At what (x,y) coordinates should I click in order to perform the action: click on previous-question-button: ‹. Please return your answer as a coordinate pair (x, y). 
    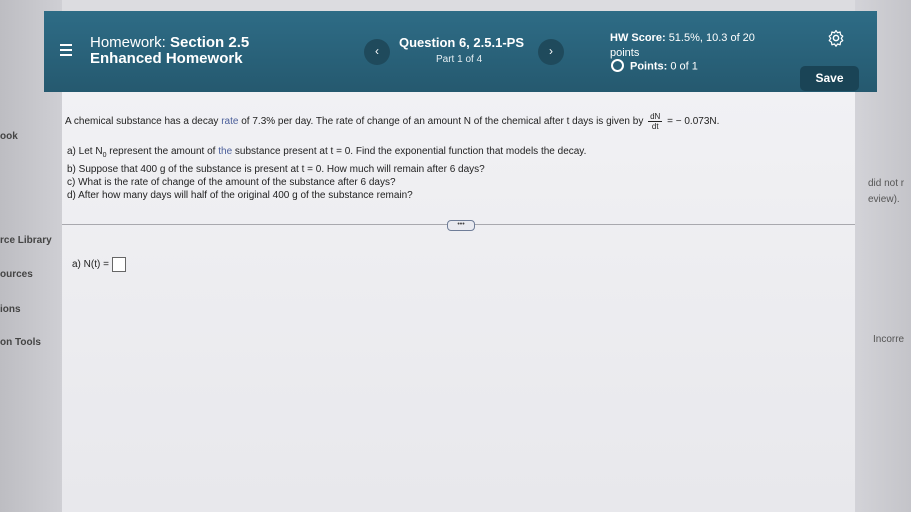
    Looking at the image, I should click on (377, 52).